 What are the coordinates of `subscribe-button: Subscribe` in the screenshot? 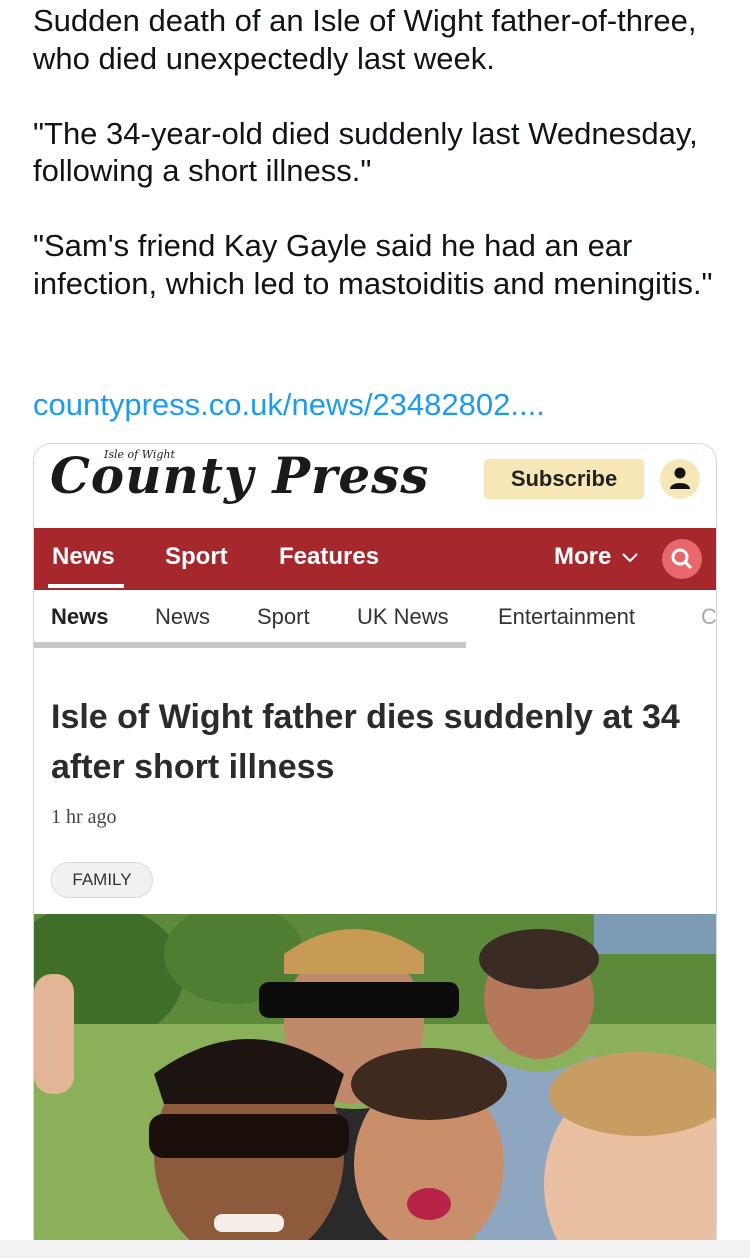 It's located at (564, 479).